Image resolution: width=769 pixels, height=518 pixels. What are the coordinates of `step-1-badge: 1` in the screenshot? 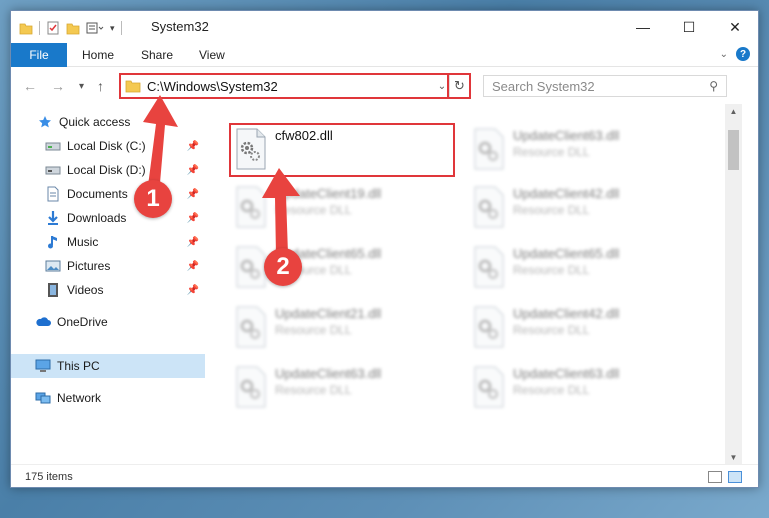 It's located at (153, 199).